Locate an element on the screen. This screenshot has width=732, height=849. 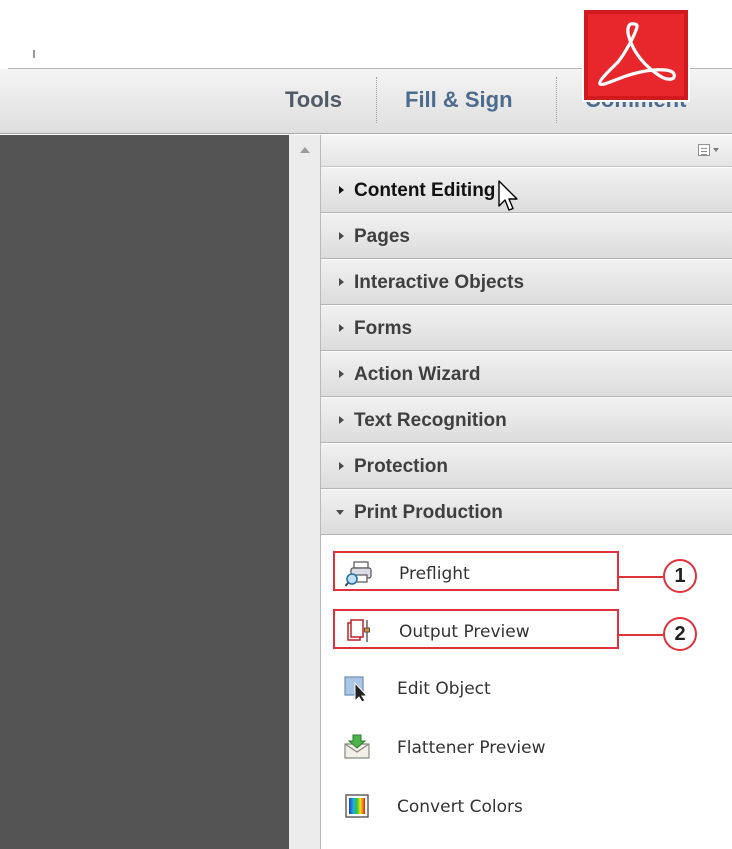
callout-badge: 1 is located at coordinates (680, 576).